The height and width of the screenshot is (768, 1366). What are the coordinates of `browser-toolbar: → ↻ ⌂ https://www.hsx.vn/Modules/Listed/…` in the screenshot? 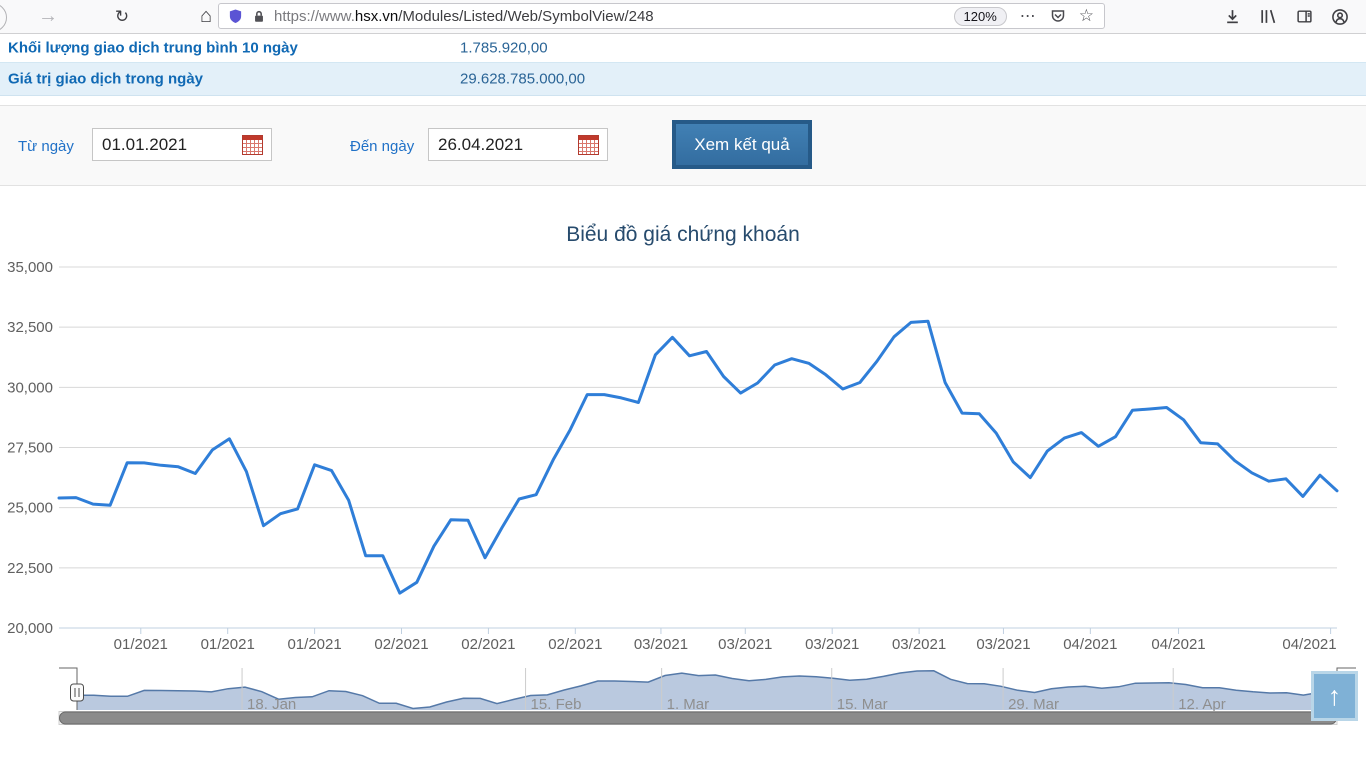 It's located at (683, 17).